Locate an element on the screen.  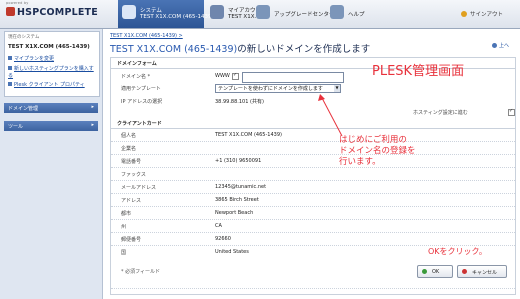
annotation-title: PLESK管理画面 is located at coordinates (418, 71).